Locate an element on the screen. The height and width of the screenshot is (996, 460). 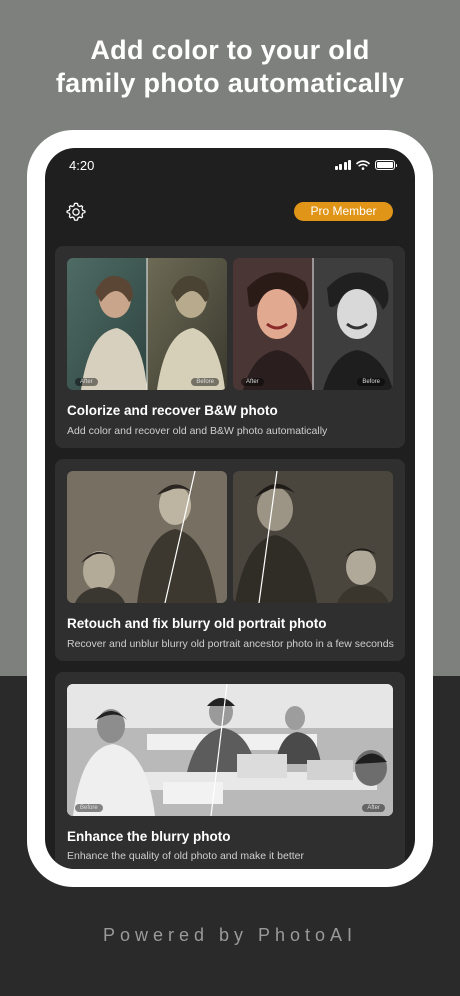
card-title: Colorize and recover B&W photo is located at coordinates (172, 410).